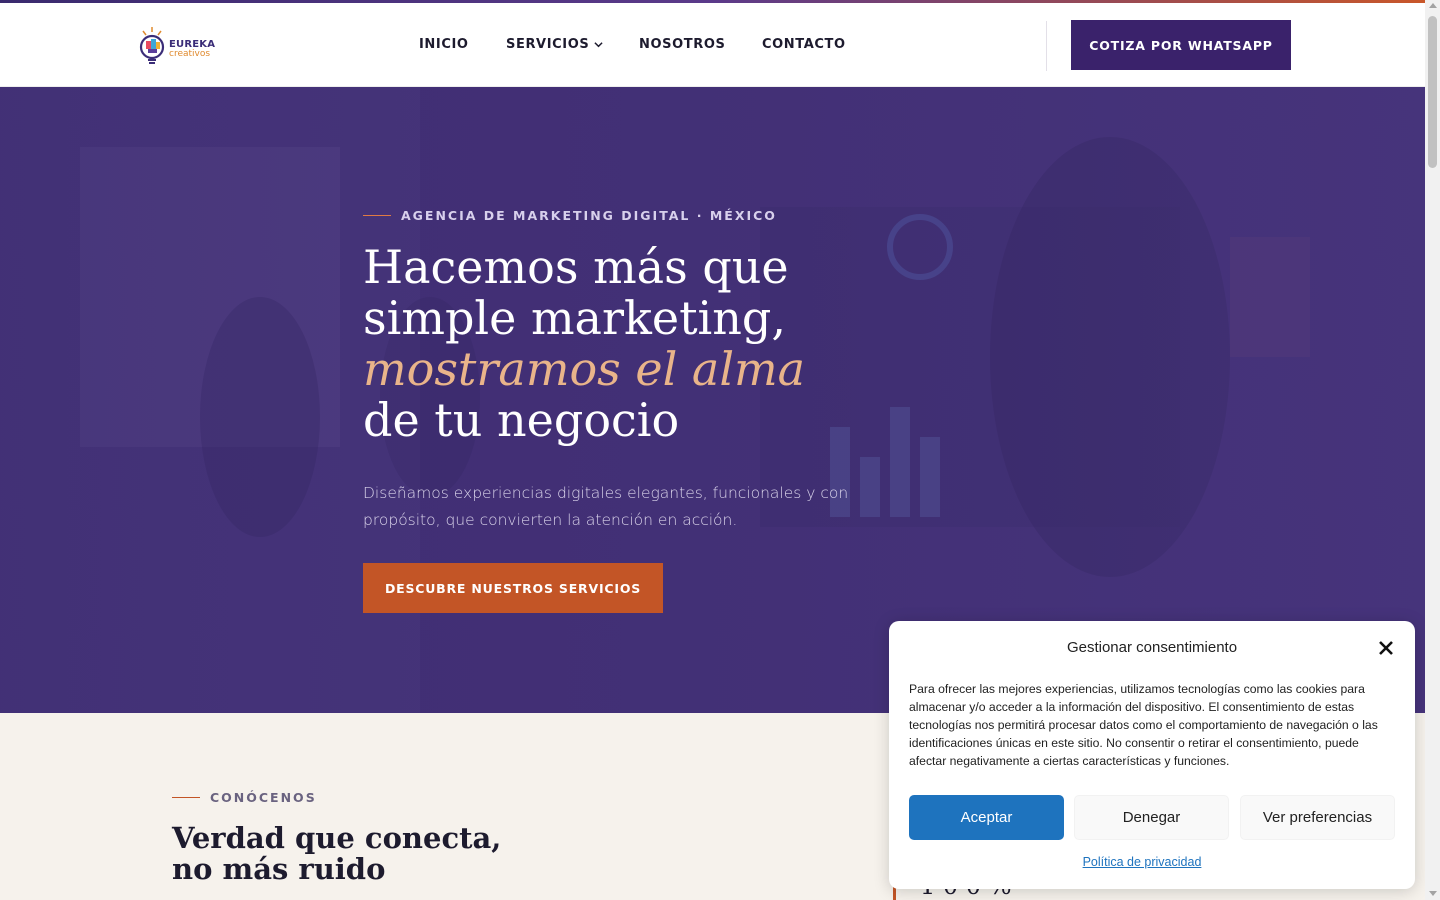  Describe the element at coordinates (1152, 647) in the screenshot. I see `consent-title: Gestionar consentimiento` at that location.